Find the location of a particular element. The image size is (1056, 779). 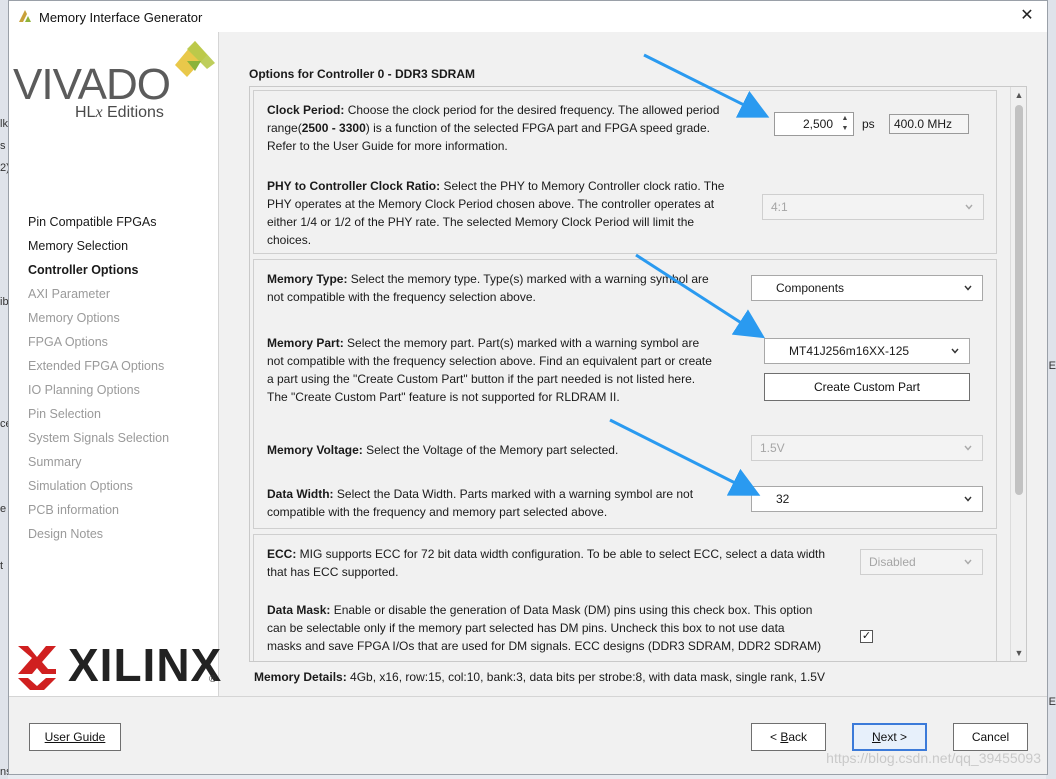

scroll-up-icon: ▲ is located at coordinates (1018, 95).